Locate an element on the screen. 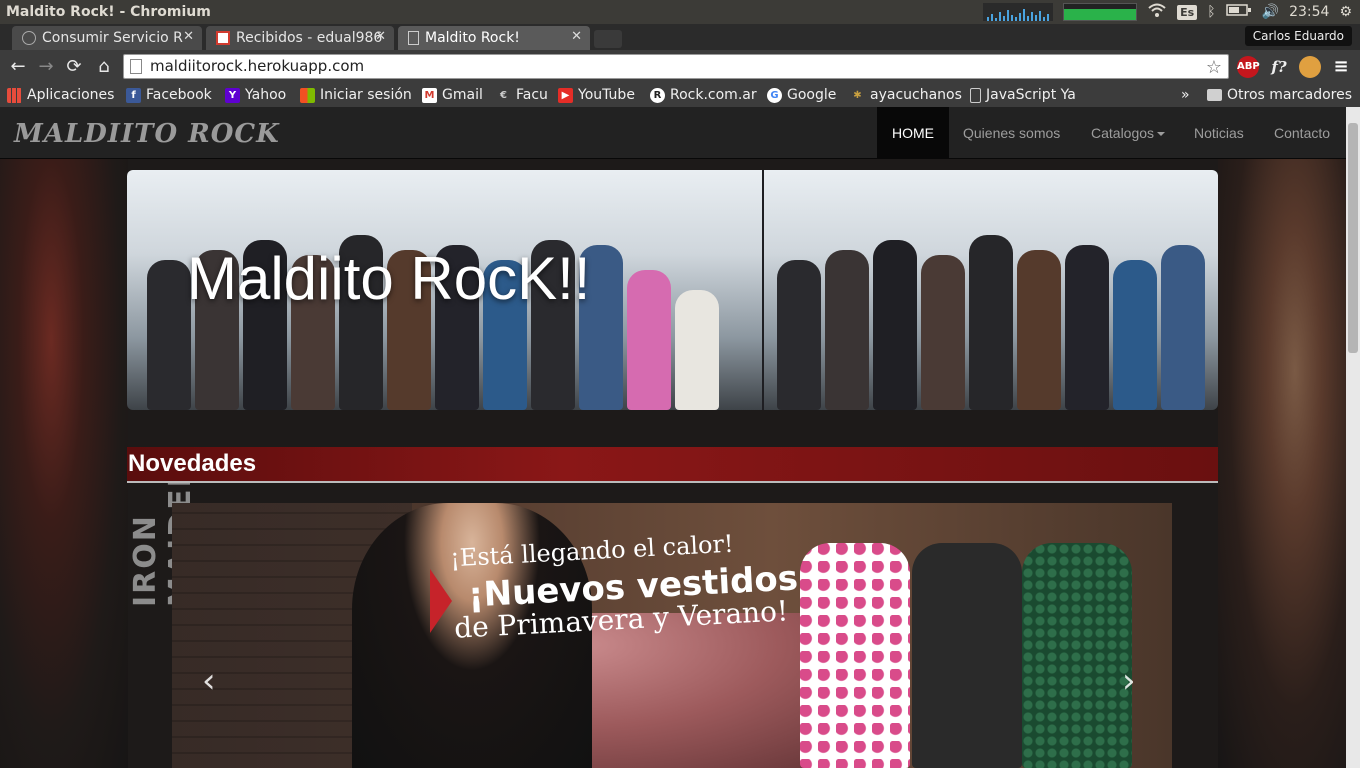 Image resolution: width=1360 pixels, height=768 pixels. page-scrollbar is located at coordinates (1353, 437).